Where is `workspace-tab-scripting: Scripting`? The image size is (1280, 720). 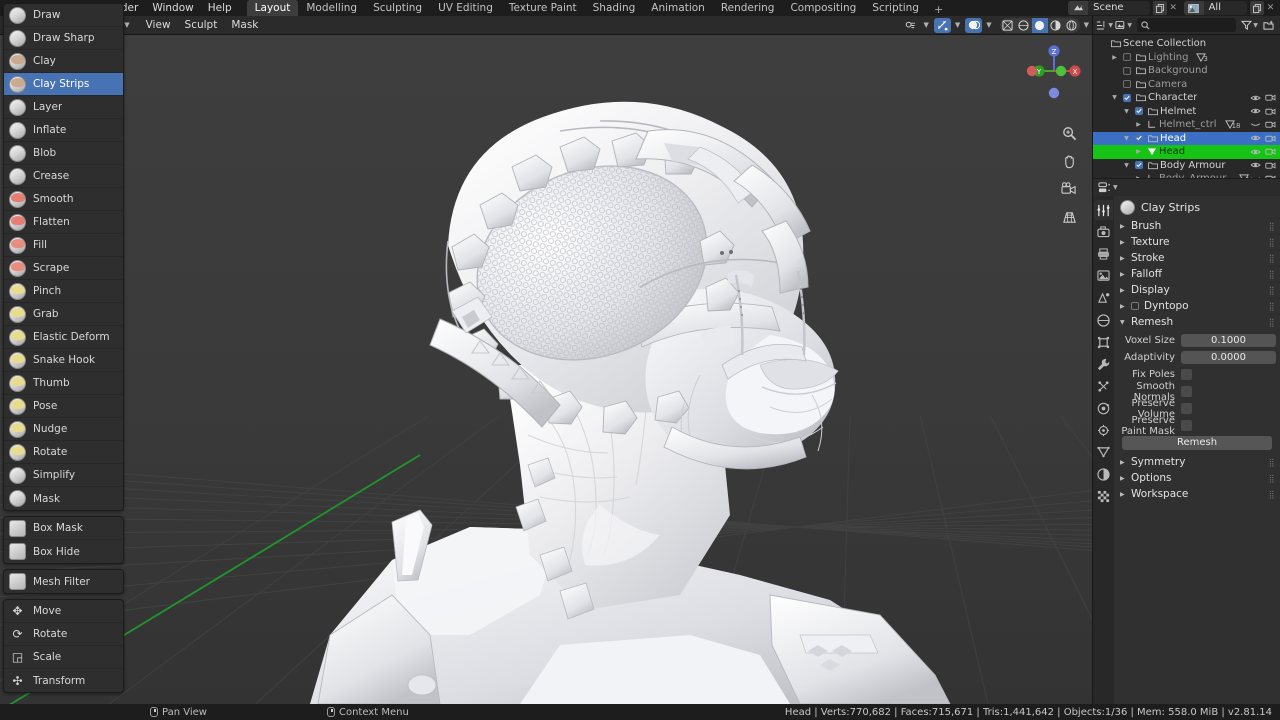 workspace-tab-scripting: Scripting is located at coordinates (895, 8).